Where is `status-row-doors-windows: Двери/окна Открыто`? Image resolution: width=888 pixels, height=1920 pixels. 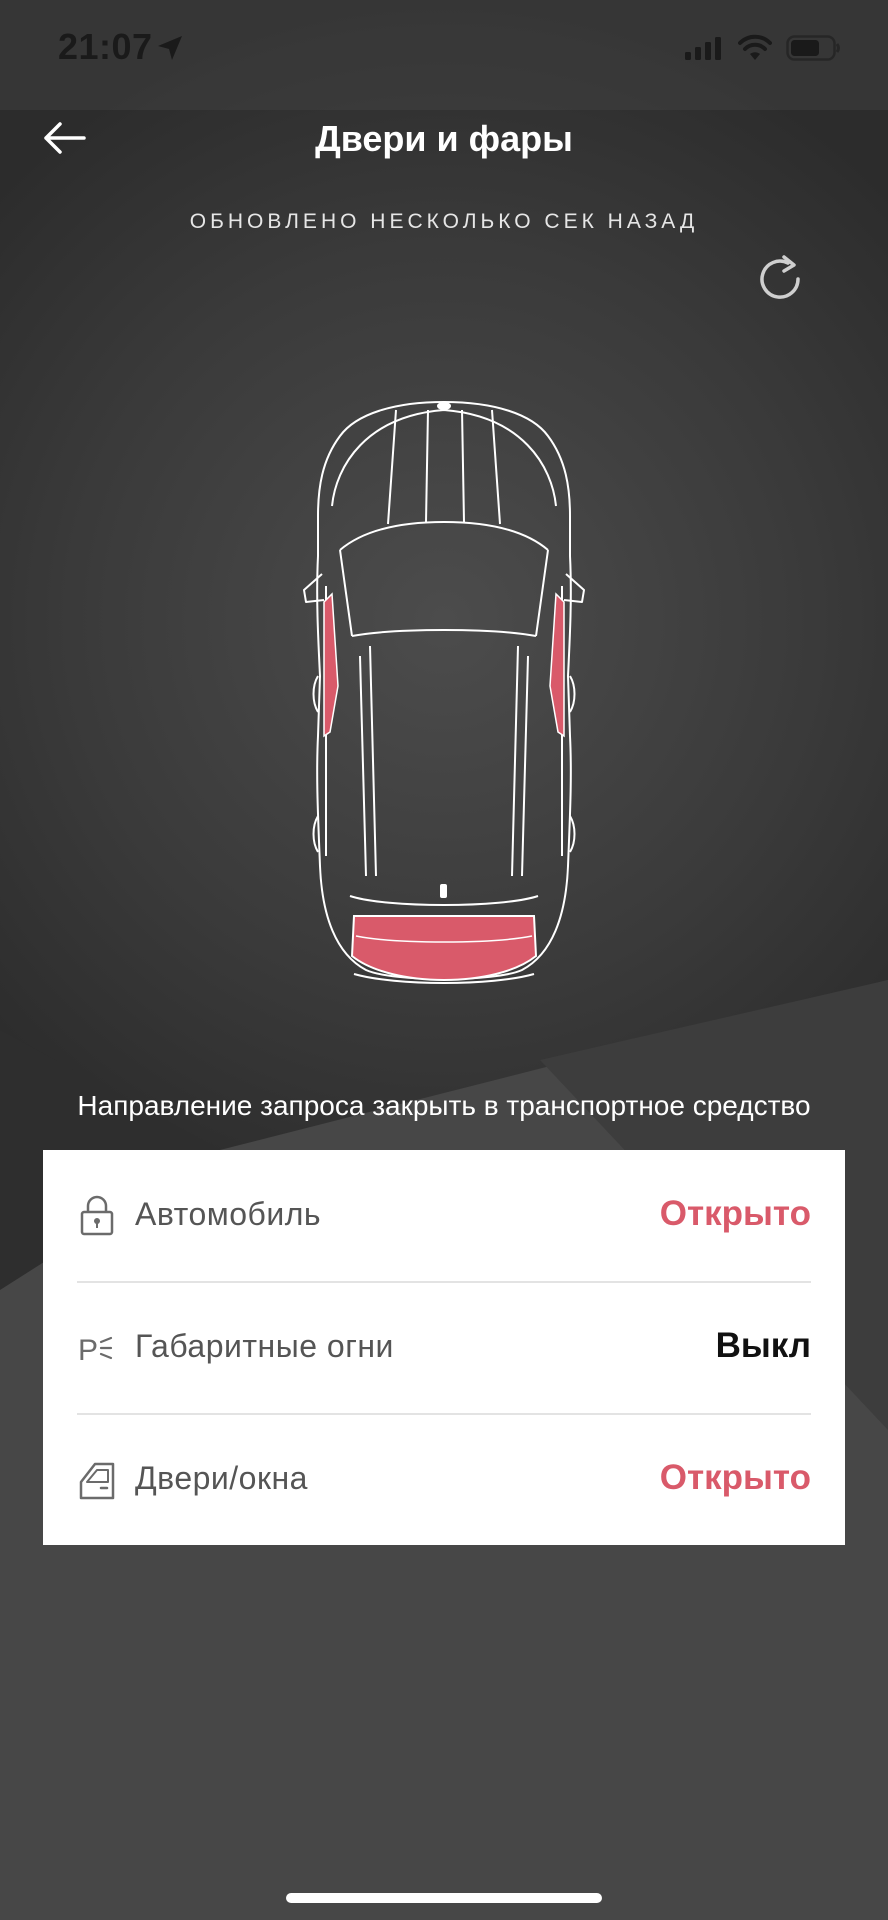
status-row-doors-windows: Двери/окна Открыто is located at coordinates (444, 1480).